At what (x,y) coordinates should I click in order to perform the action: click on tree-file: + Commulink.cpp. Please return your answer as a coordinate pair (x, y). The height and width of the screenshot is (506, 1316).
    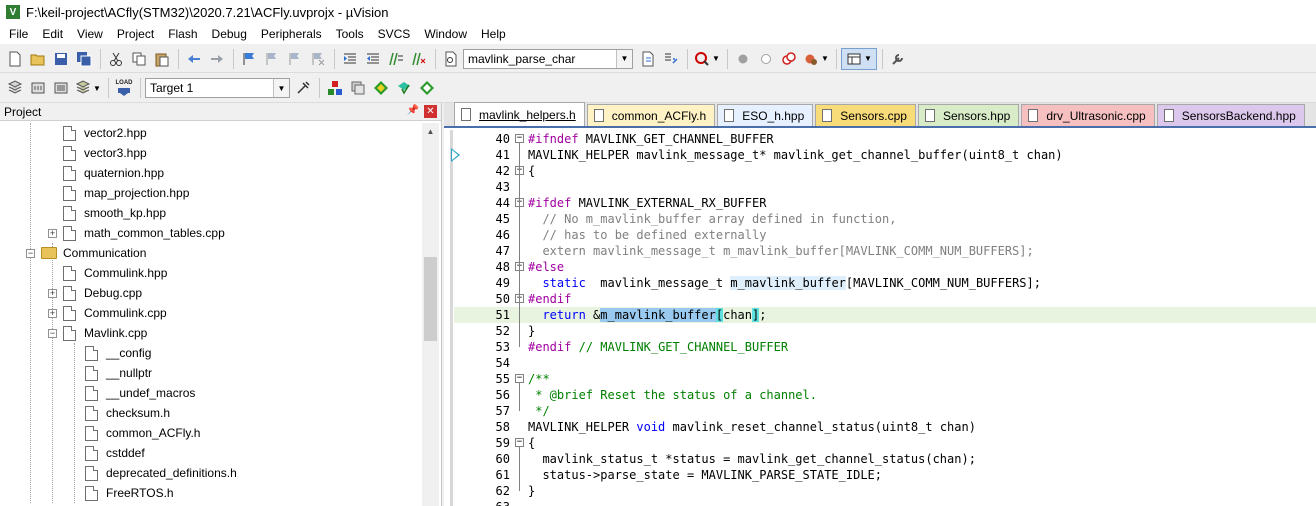
    Looking at the image, I should click on (107, 313).